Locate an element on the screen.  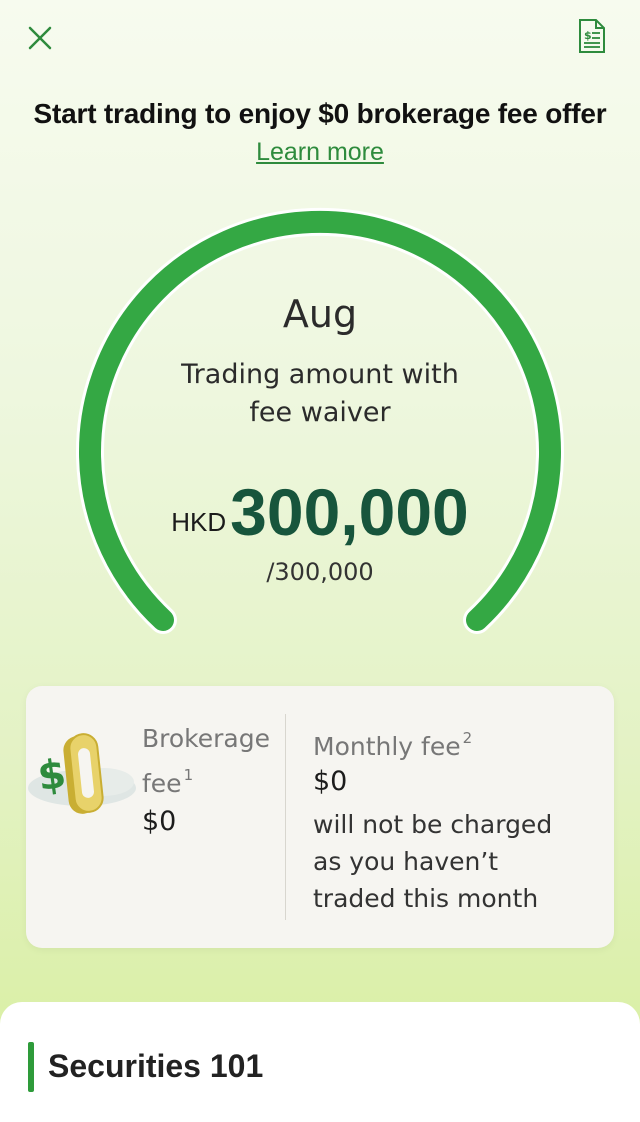
monthly-fee-note-line3: traded this month is located at coordinates (426, 898).